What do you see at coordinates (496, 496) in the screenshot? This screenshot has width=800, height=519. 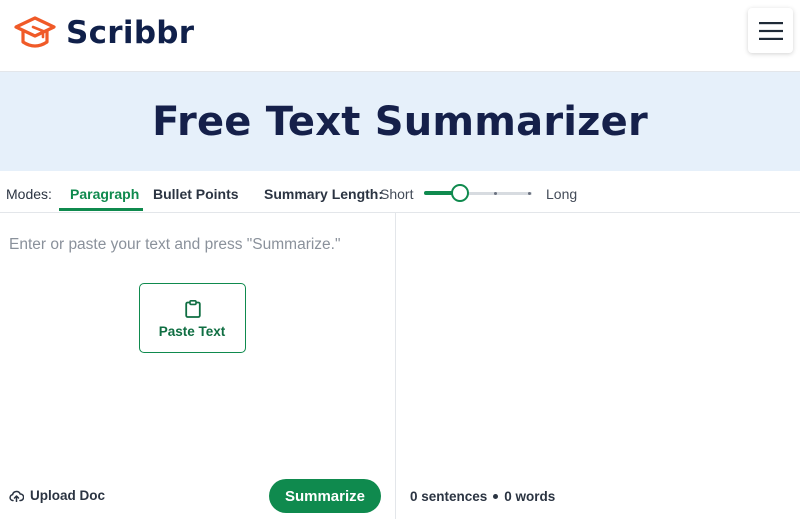 I see `separator-dot` at bounding box center [496, 496].